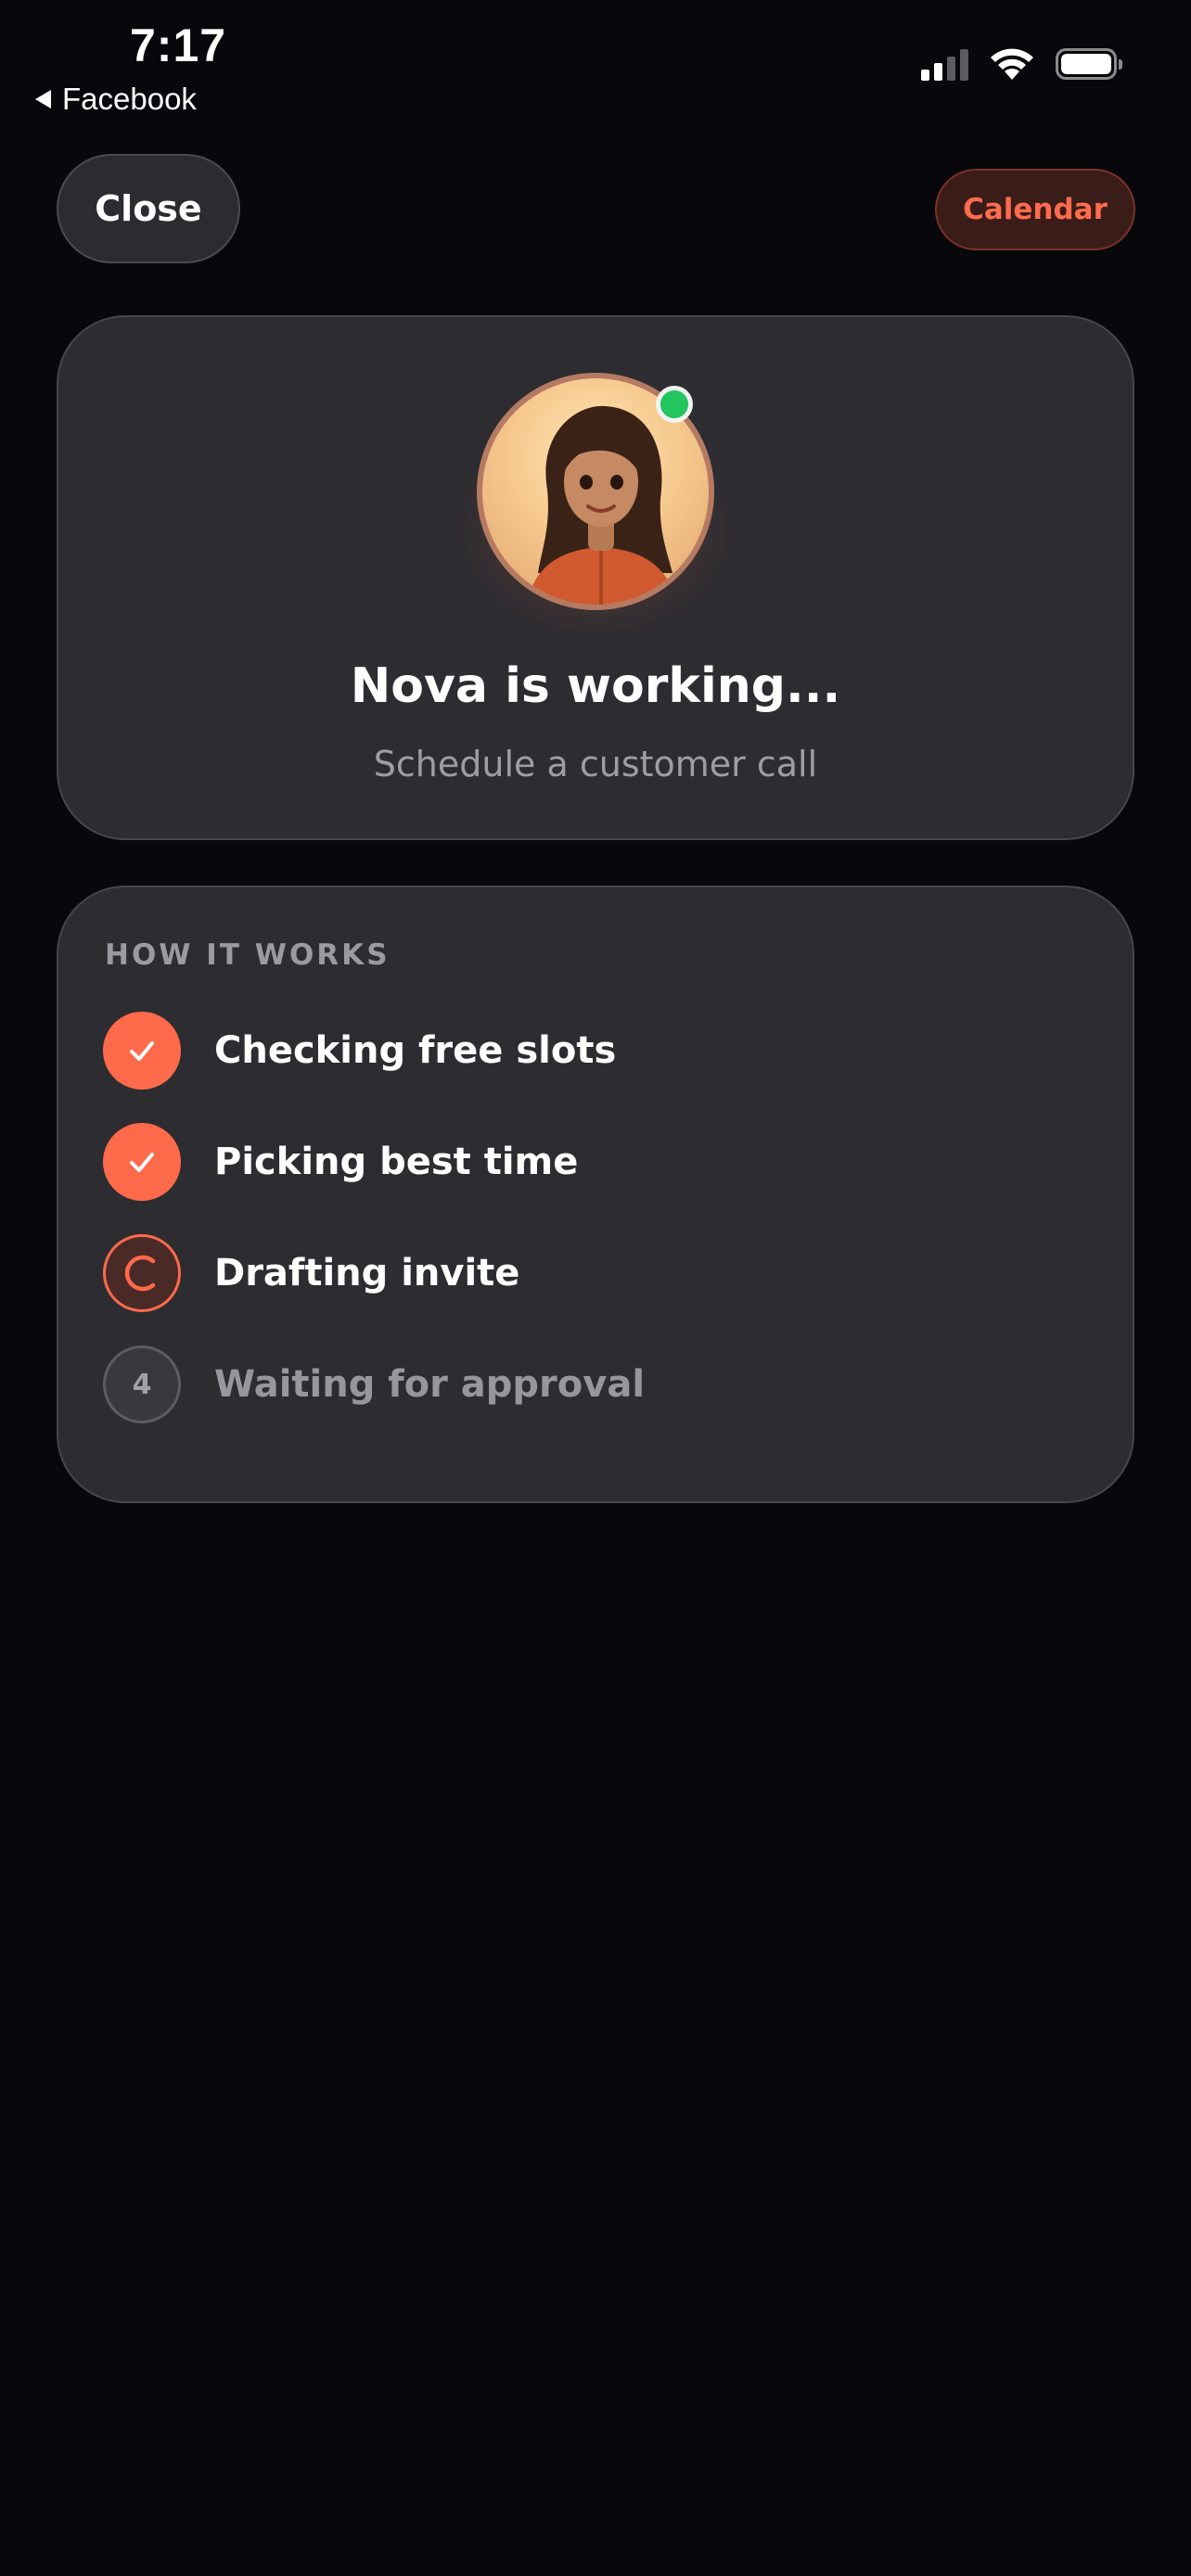  What do you see at coordinates (148, 208) in the screenshot?
I see `close-button: Close` at bounding box center [148, 208].